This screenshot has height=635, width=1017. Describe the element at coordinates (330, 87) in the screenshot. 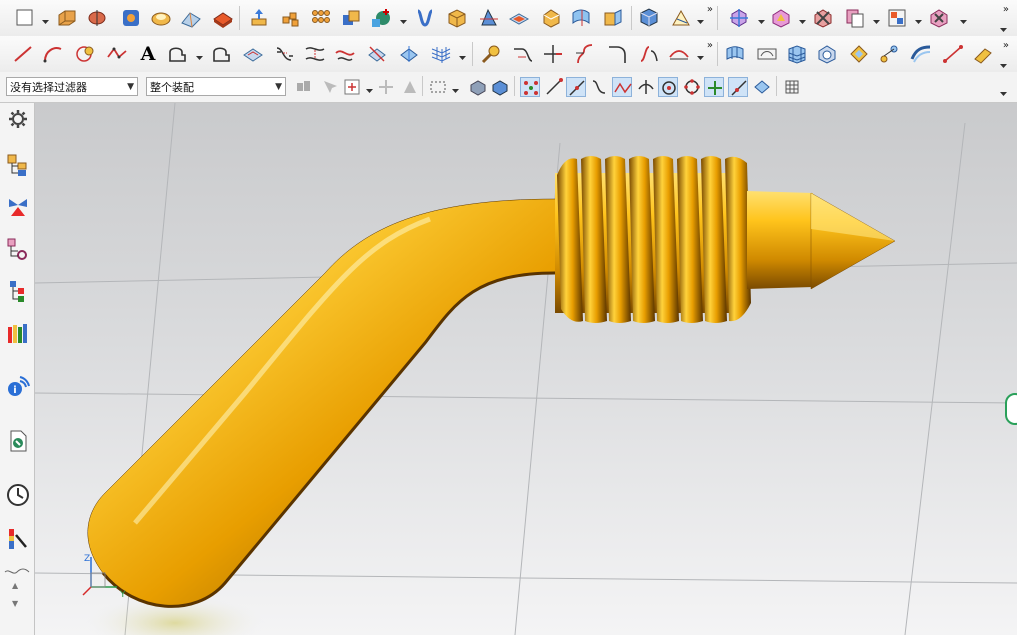

I see `select-feature-icon` at that location.